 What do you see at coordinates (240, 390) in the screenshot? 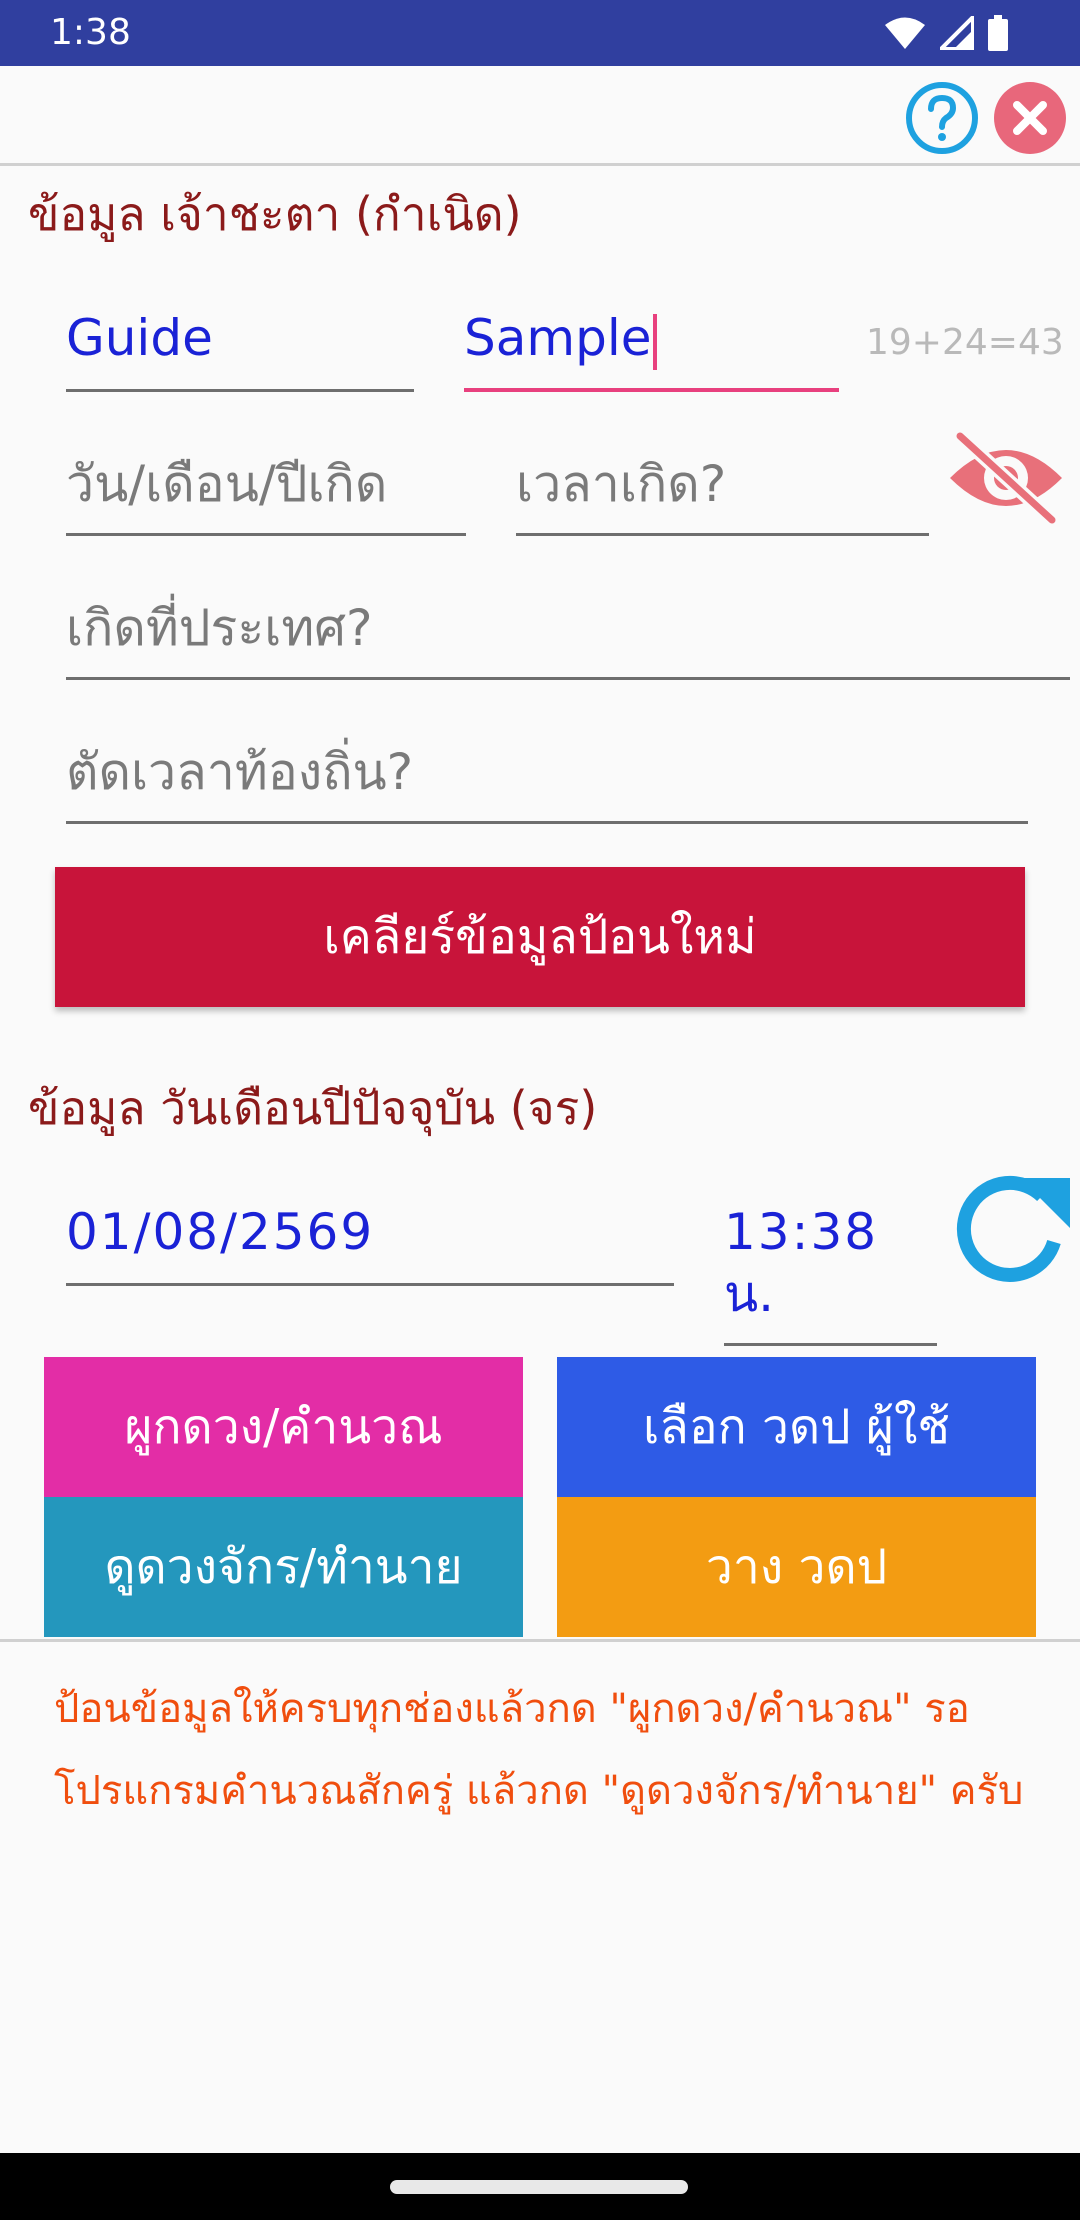
I see `first-name-underline` at bounding box center [240, 390].